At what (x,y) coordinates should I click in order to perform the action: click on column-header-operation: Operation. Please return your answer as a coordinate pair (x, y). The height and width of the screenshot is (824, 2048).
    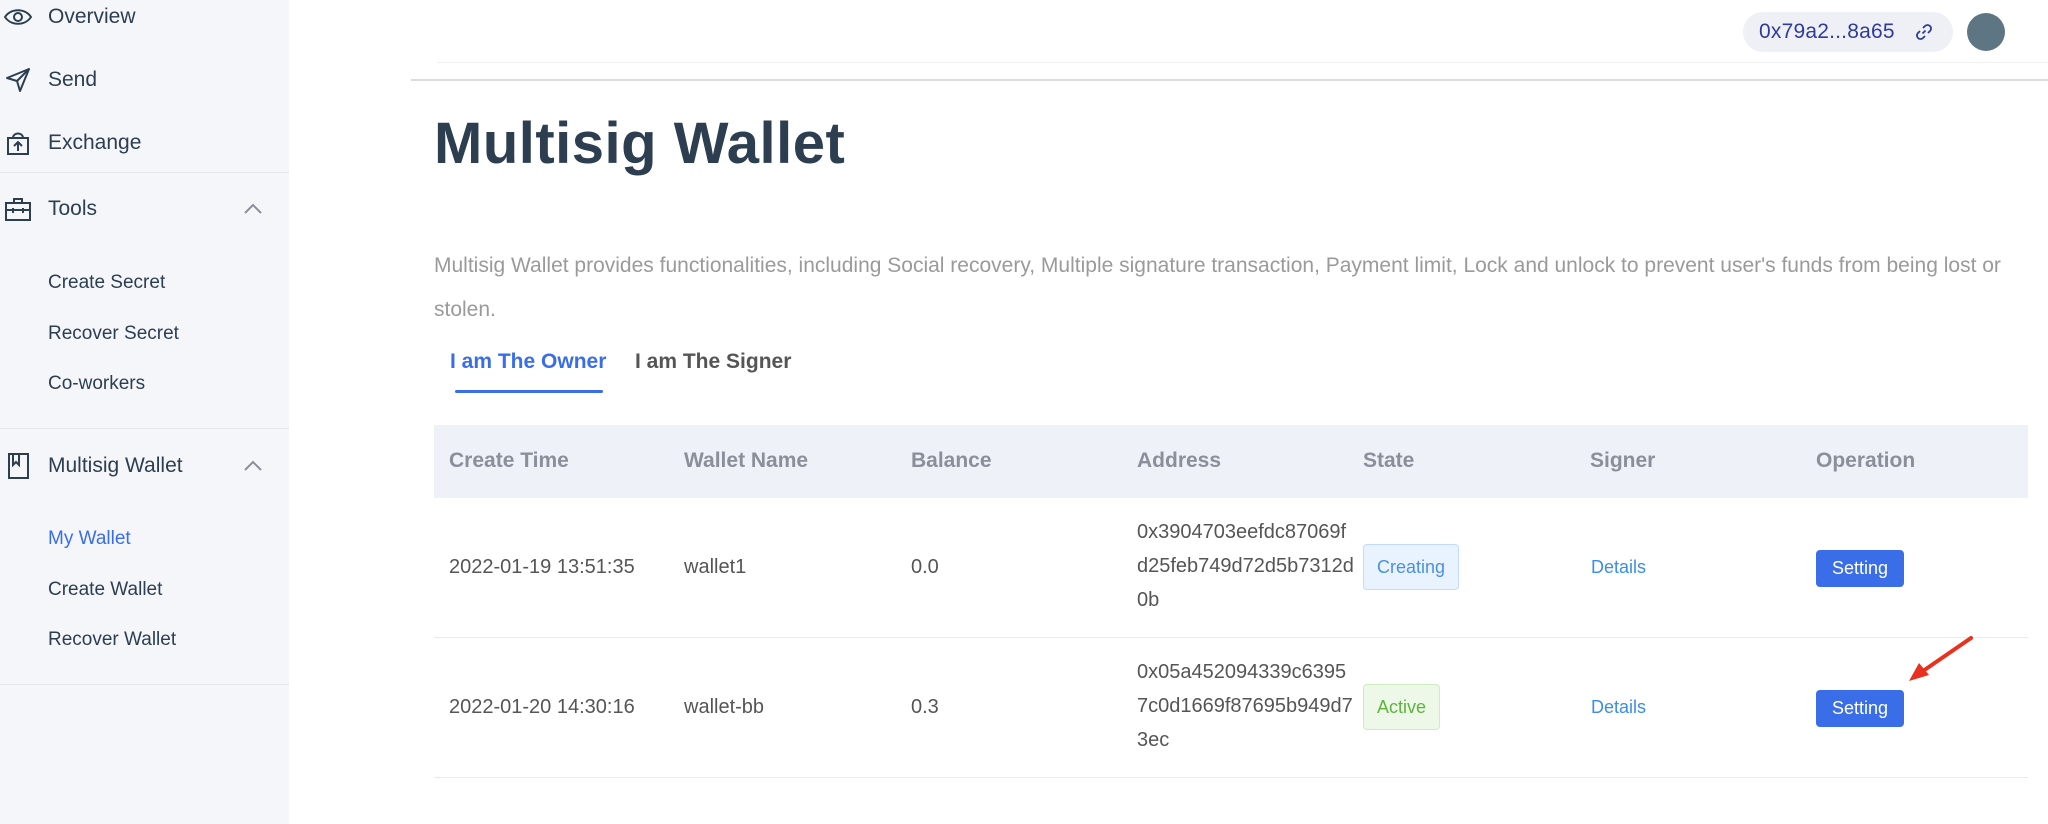
    Looking at the image, I should click on (1866, 460).